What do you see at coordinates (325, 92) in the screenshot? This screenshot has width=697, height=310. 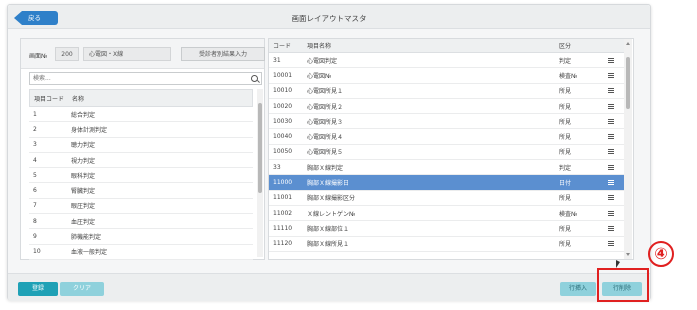 I see `layout-name-cell: 心電図所見１` at bounding box center [325, 92].